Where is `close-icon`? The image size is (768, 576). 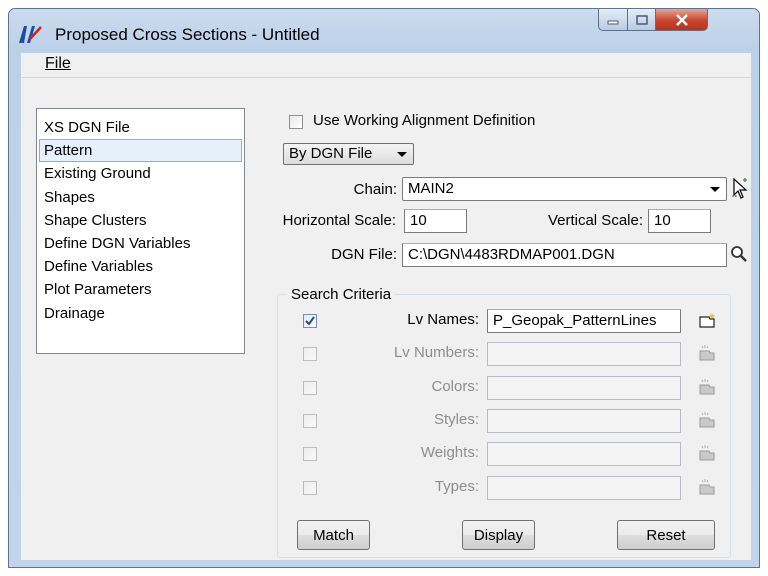
close-icon is located at coordinates (681, 19).